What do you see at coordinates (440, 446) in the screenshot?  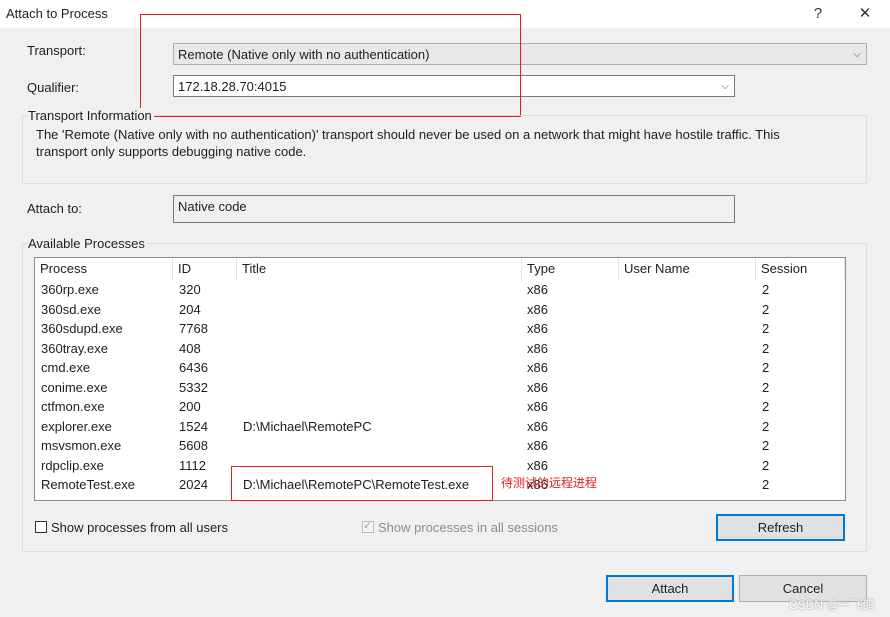 I see `table-row: msvsmon.exe 5608 x86 2` at bounding box center [440, 446].